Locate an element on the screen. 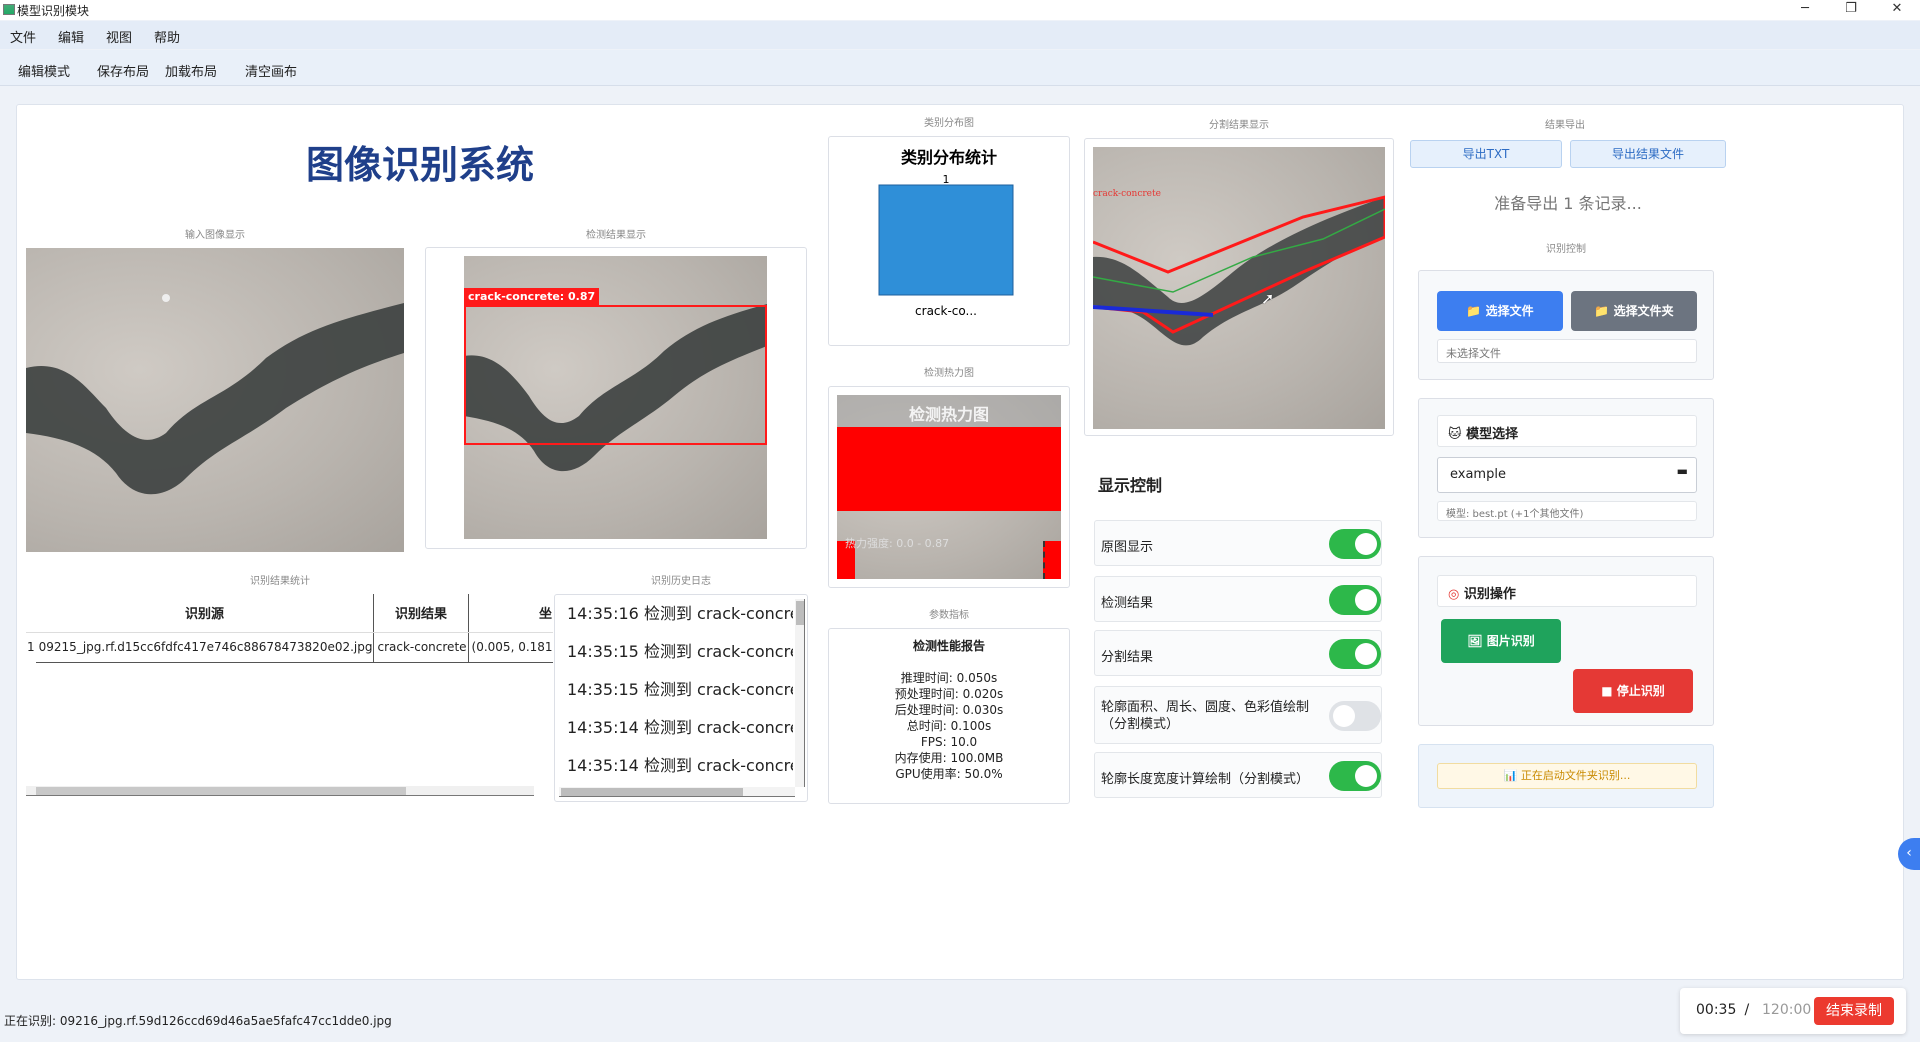 The height and width of the screenshot is (1042, 1920). report-line: GPU使用率: 50.0% is located at coordinates (949, 774).